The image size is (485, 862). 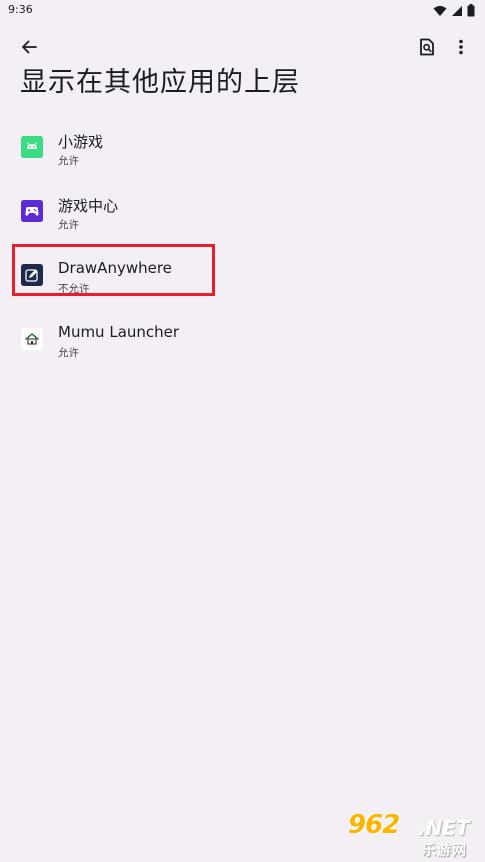 I want to click on watermark-suffix: .NET, so click(x=444, y=828).